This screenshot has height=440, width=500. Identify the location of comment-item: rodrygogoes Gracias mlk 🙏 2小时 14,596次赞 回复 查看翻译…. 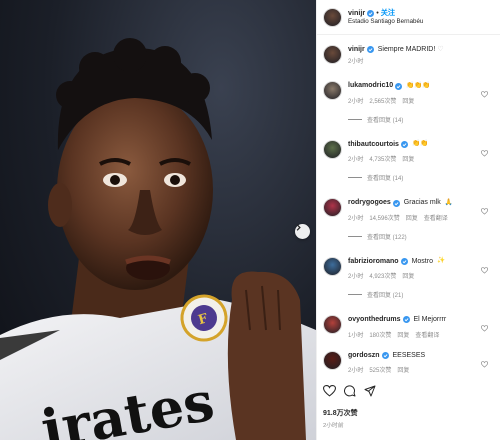
(408, 219).